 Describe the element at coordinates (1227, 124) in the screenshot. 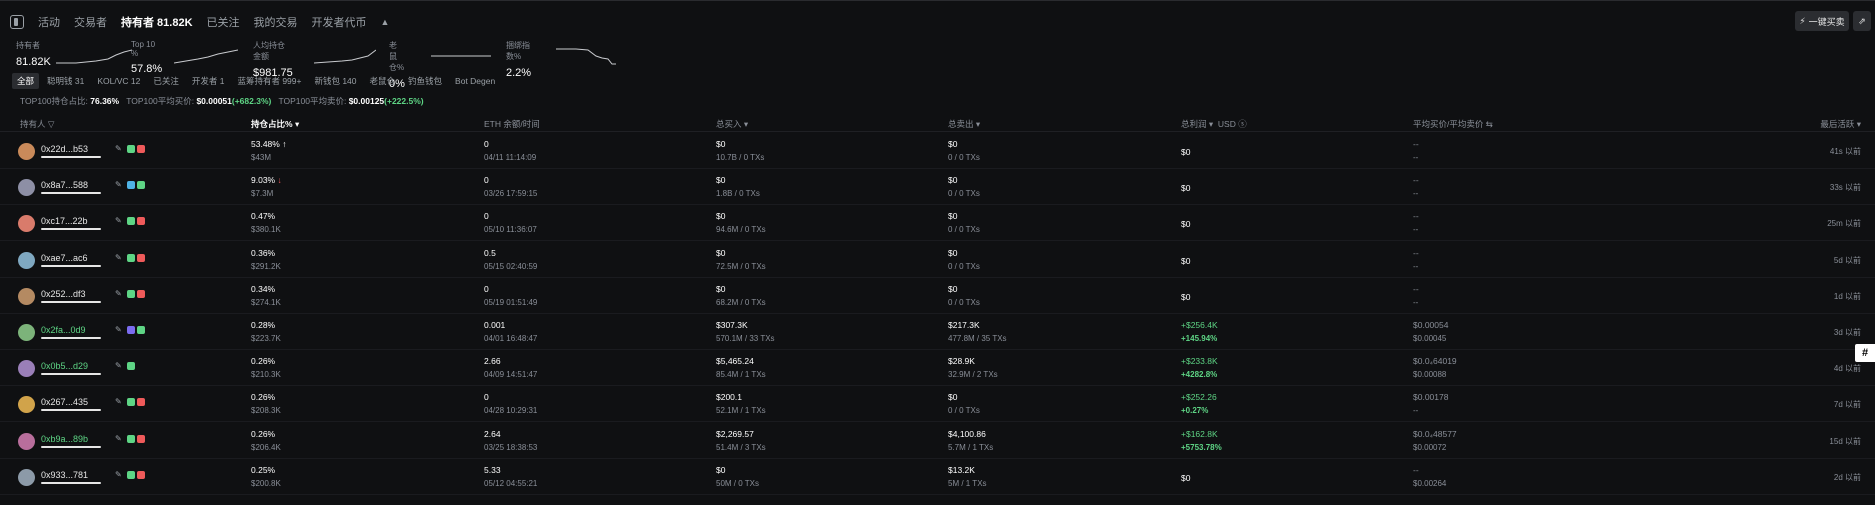

I see `currency-toggle: USD` at that location.